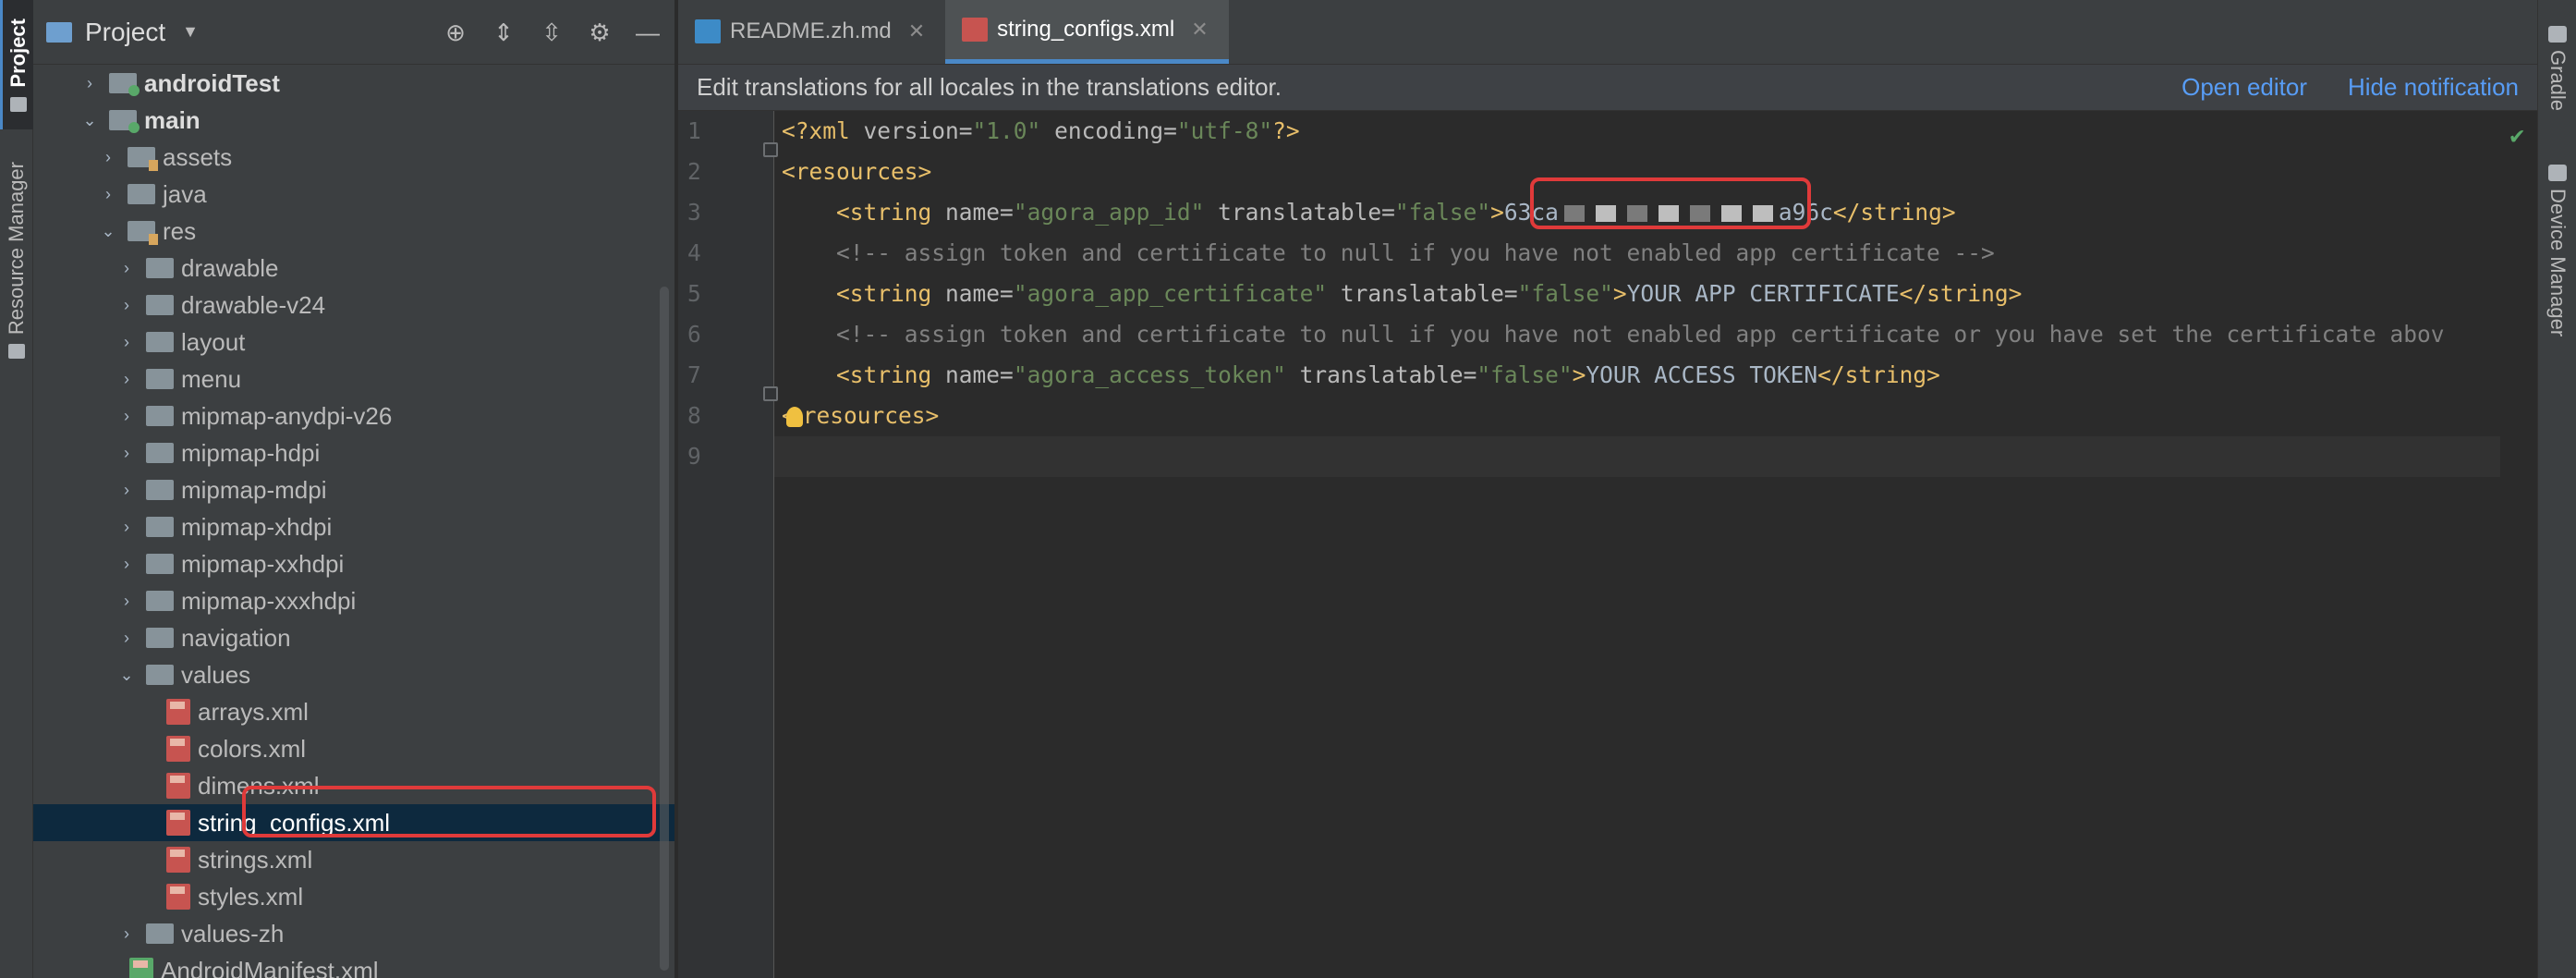  I want to click on tab-label: string_configs.xml, so click(1086, 29).